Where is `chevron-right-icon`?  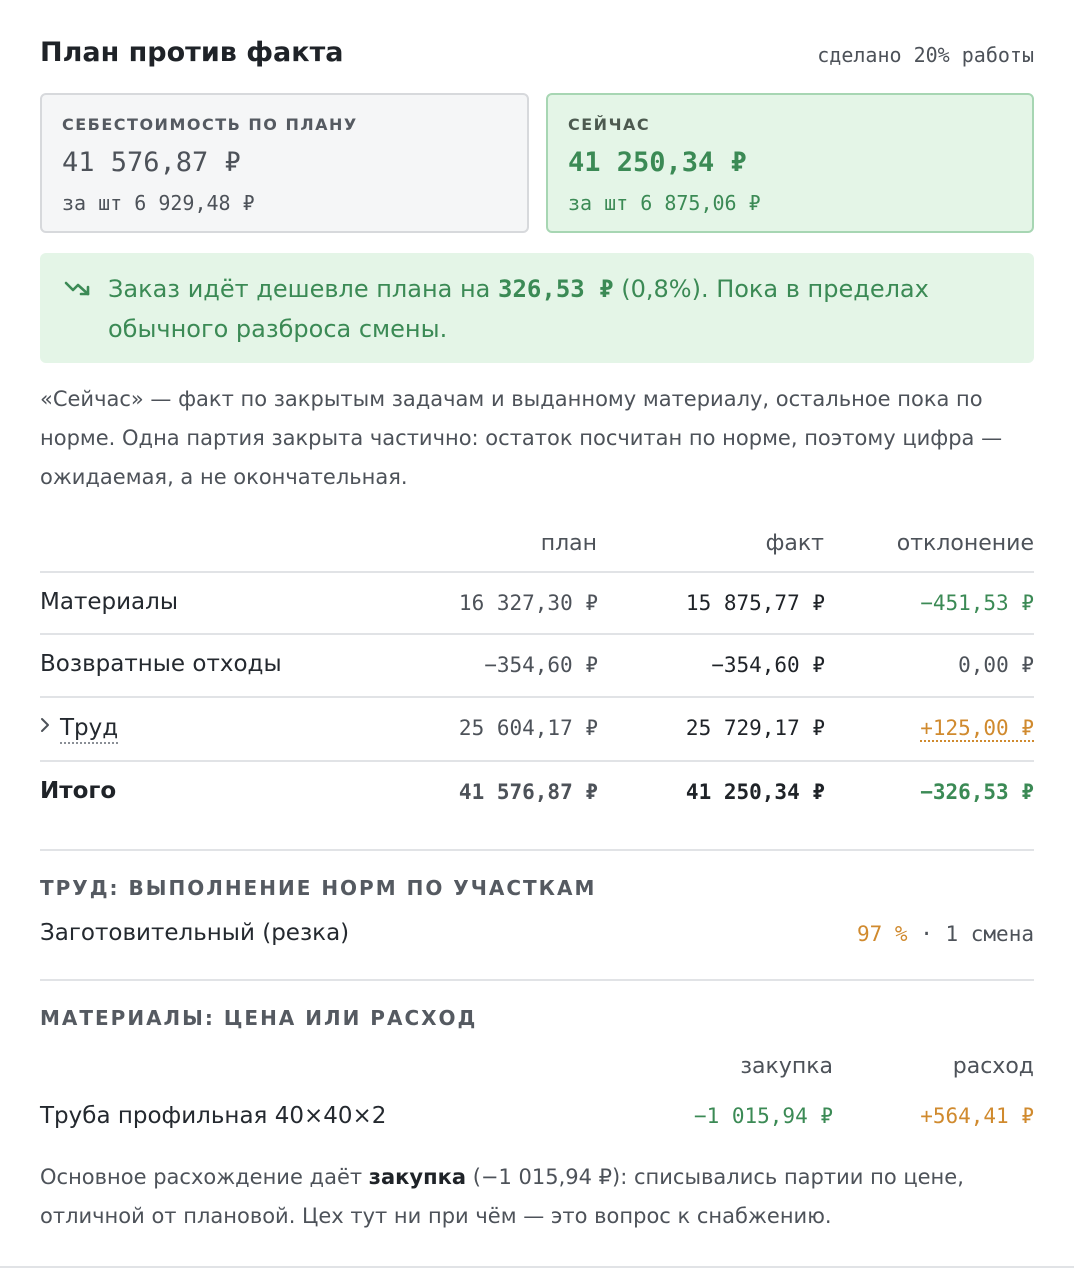
chevron-right-icon is located at coordinates (45, 725).